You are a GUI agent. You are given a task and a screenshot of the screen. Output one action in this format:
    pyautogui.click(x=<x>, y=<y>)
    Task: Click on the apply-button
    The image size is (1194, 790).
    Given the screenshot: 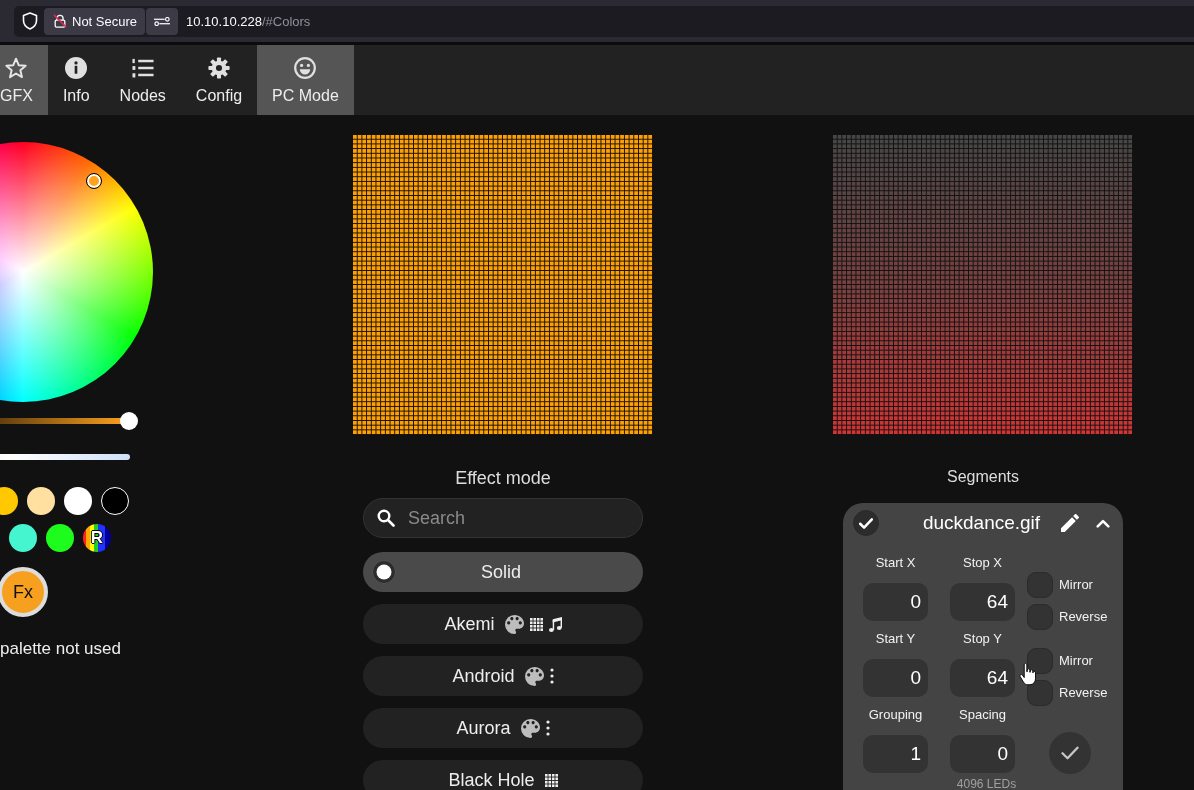 What is the action you would take?
    pyautogui.click(x=1070, y=753)
    